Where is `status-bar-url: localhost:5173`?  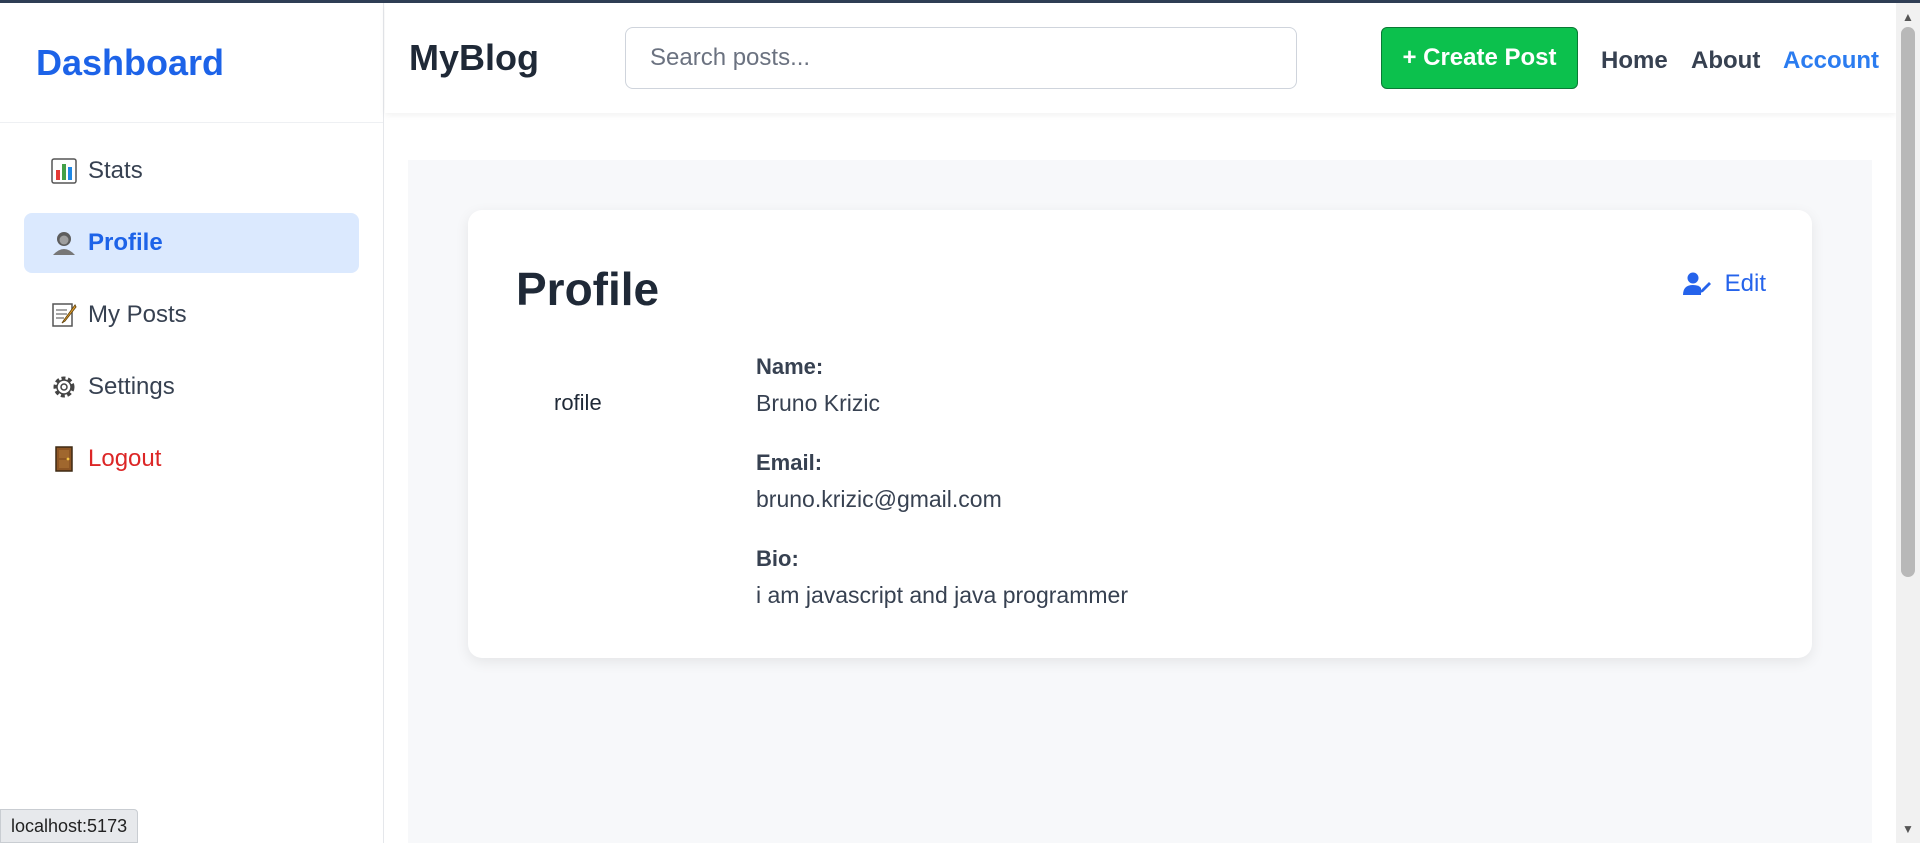
status-bar-url: localhost:5173 is located at coordinates (69, 826).